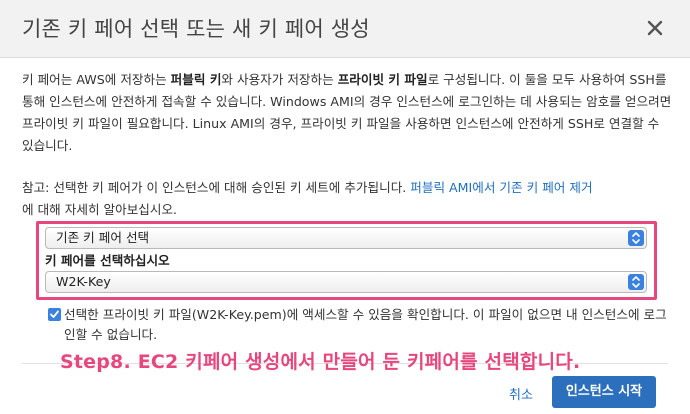 This screenshot has height=414, width=690. Describe the element at coordinates (346, 238) in the screenshot. I see `keypair-mode-select: 기존 키 페어 선택` at that location.